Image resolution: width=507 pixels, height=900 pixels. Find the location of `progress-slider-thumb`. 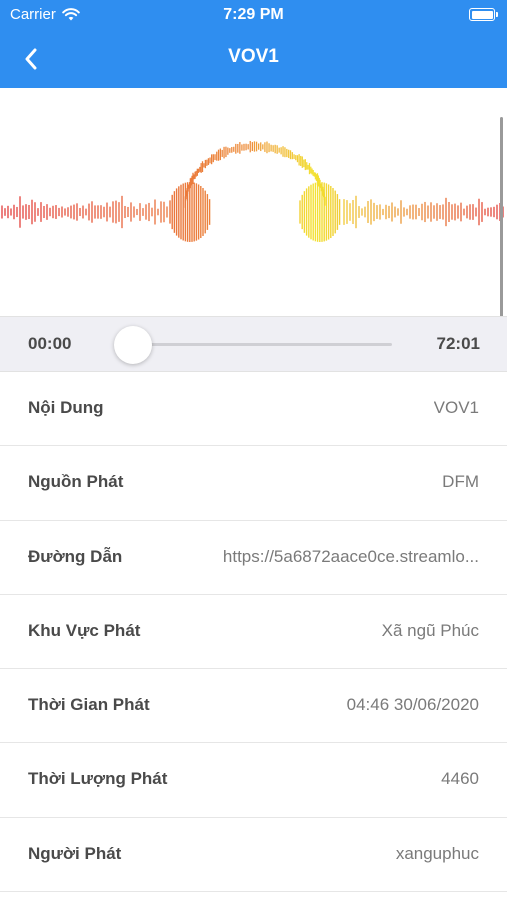

progress-slider-thumb is located at coordinates (133, 345).